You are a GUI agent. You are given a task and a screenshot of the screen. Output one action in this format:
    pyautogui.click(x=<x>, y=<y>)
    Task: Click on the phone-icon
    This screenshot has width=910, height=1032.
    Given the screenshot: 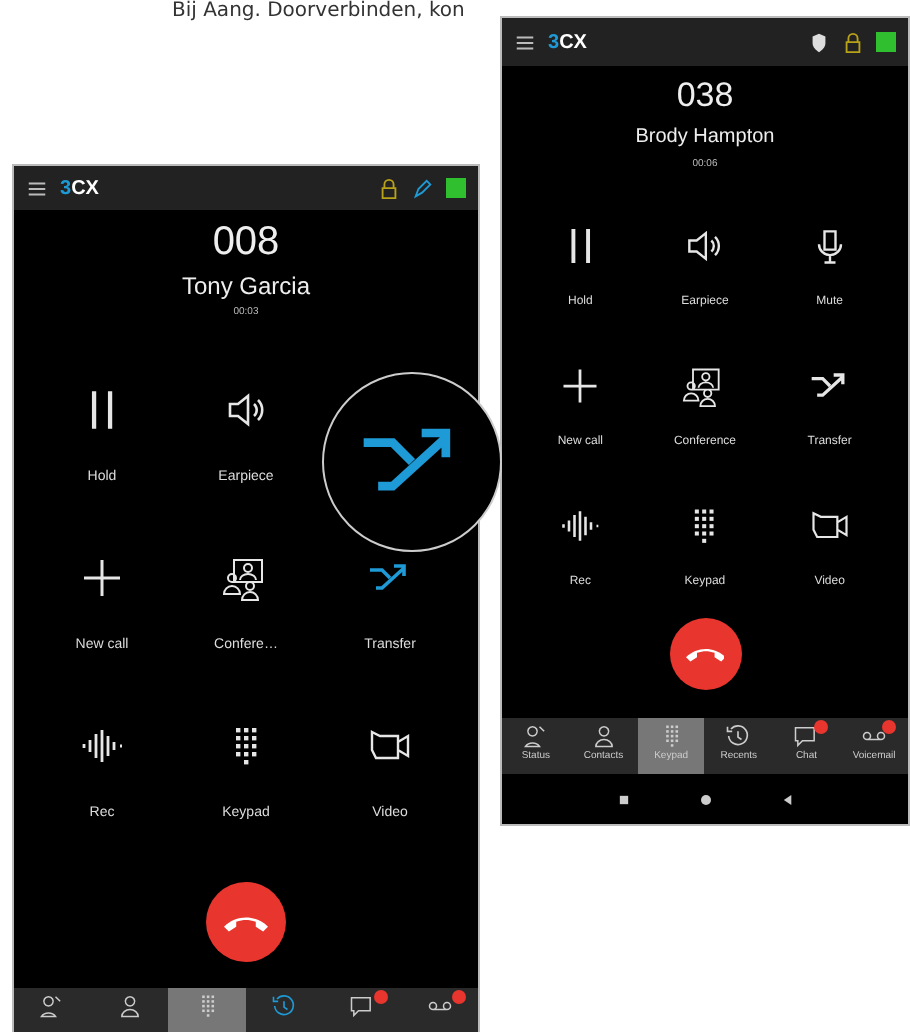 What is the action you would take?
    pyautogui.click(x=705, y=654)
    